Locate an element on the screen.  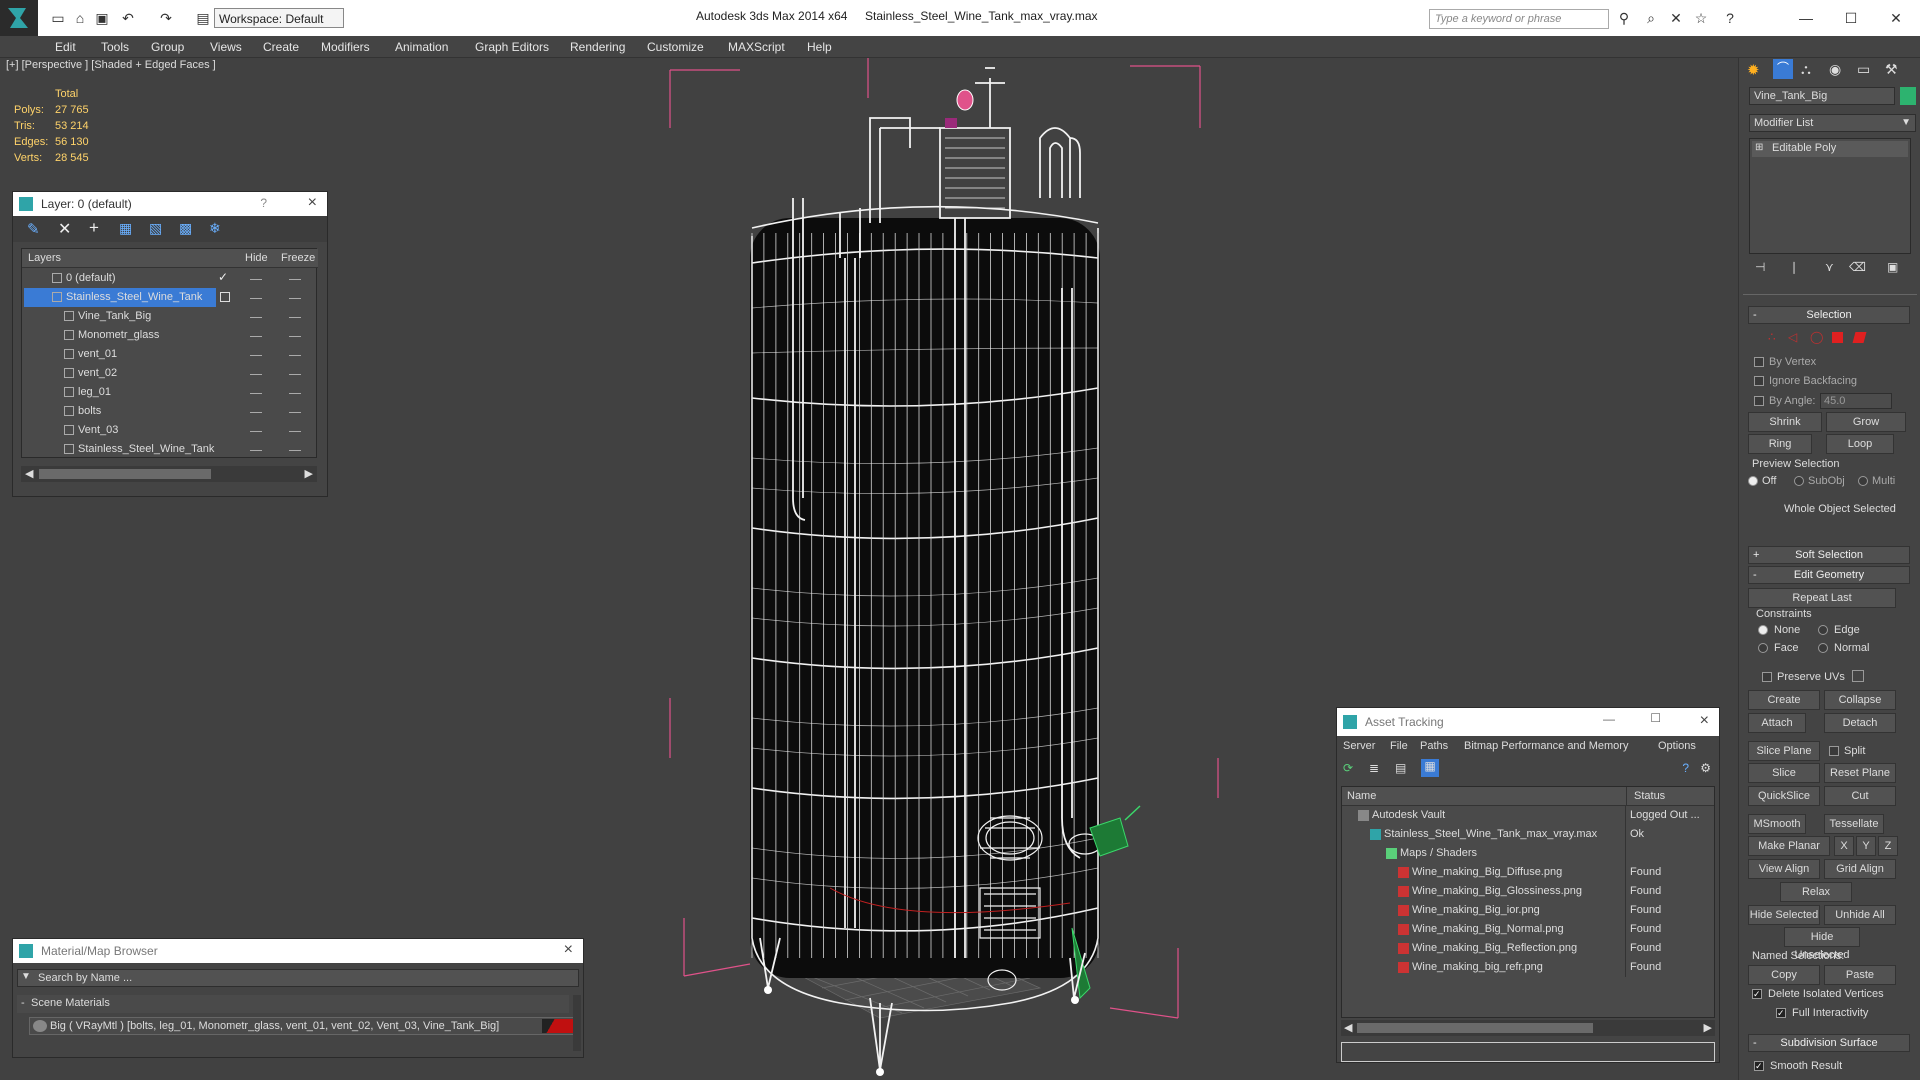
slice-plane-button: Slice Plane is located at coordinates (1784, 751).